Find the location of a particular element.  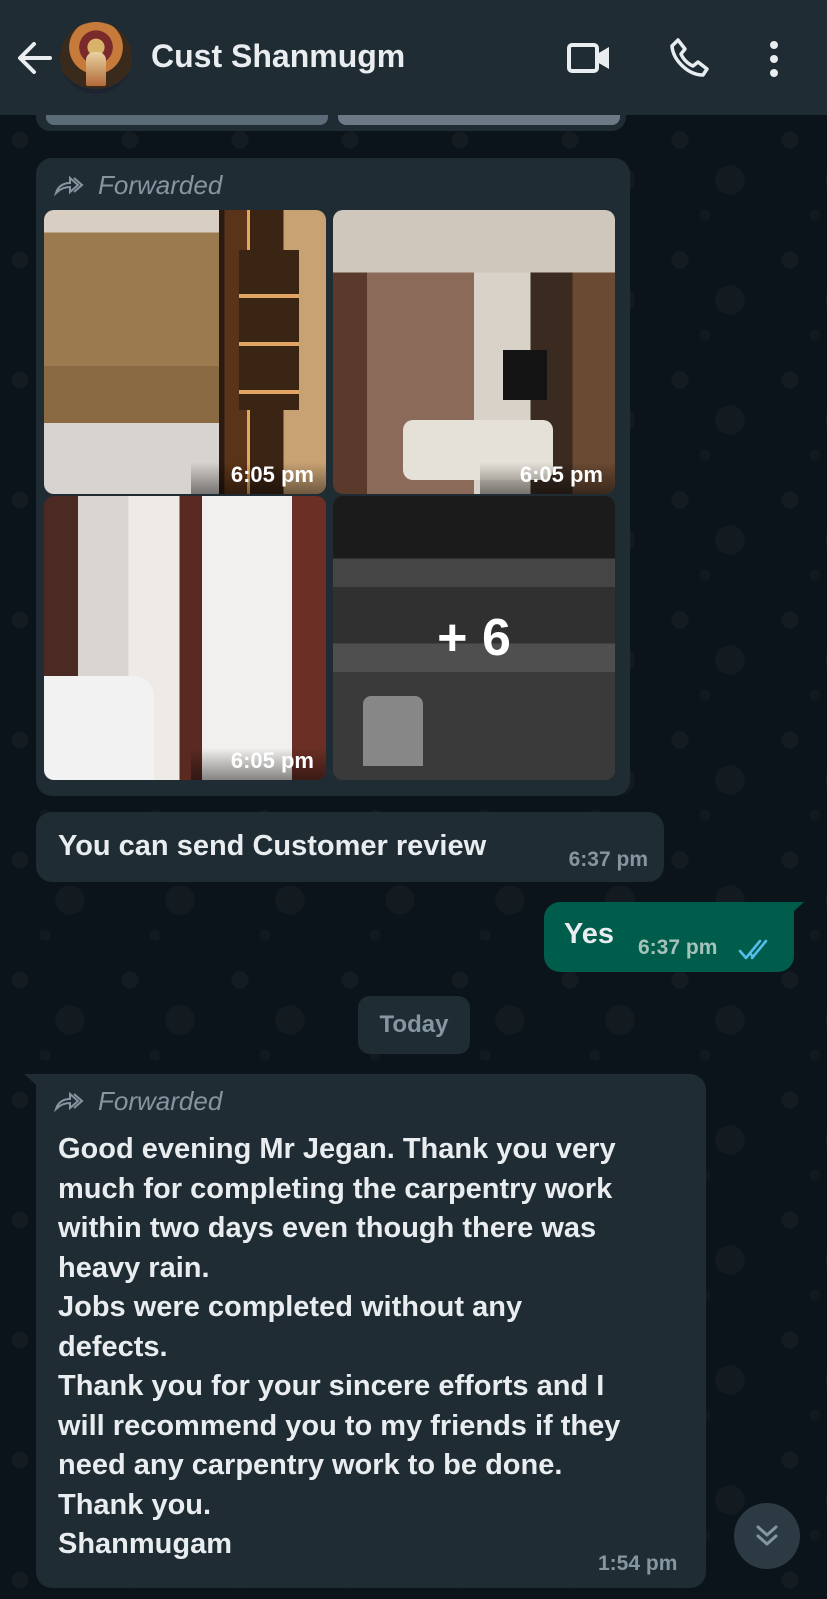

contact-avatar is located at coordinates (96, 58).